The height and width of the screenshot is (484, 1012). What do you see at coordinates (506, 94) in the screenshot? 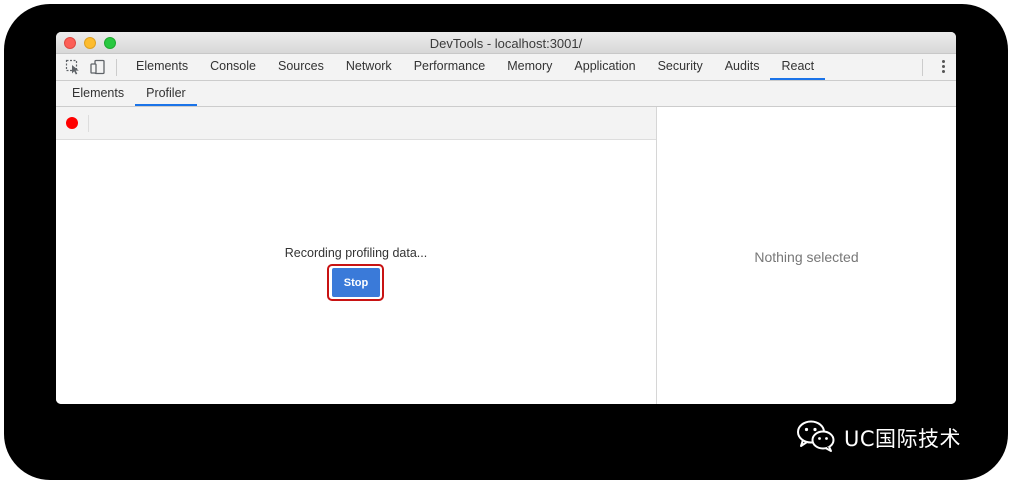
I see `react-subtabs: Elements Profiler` at bounding box center [506, 94].